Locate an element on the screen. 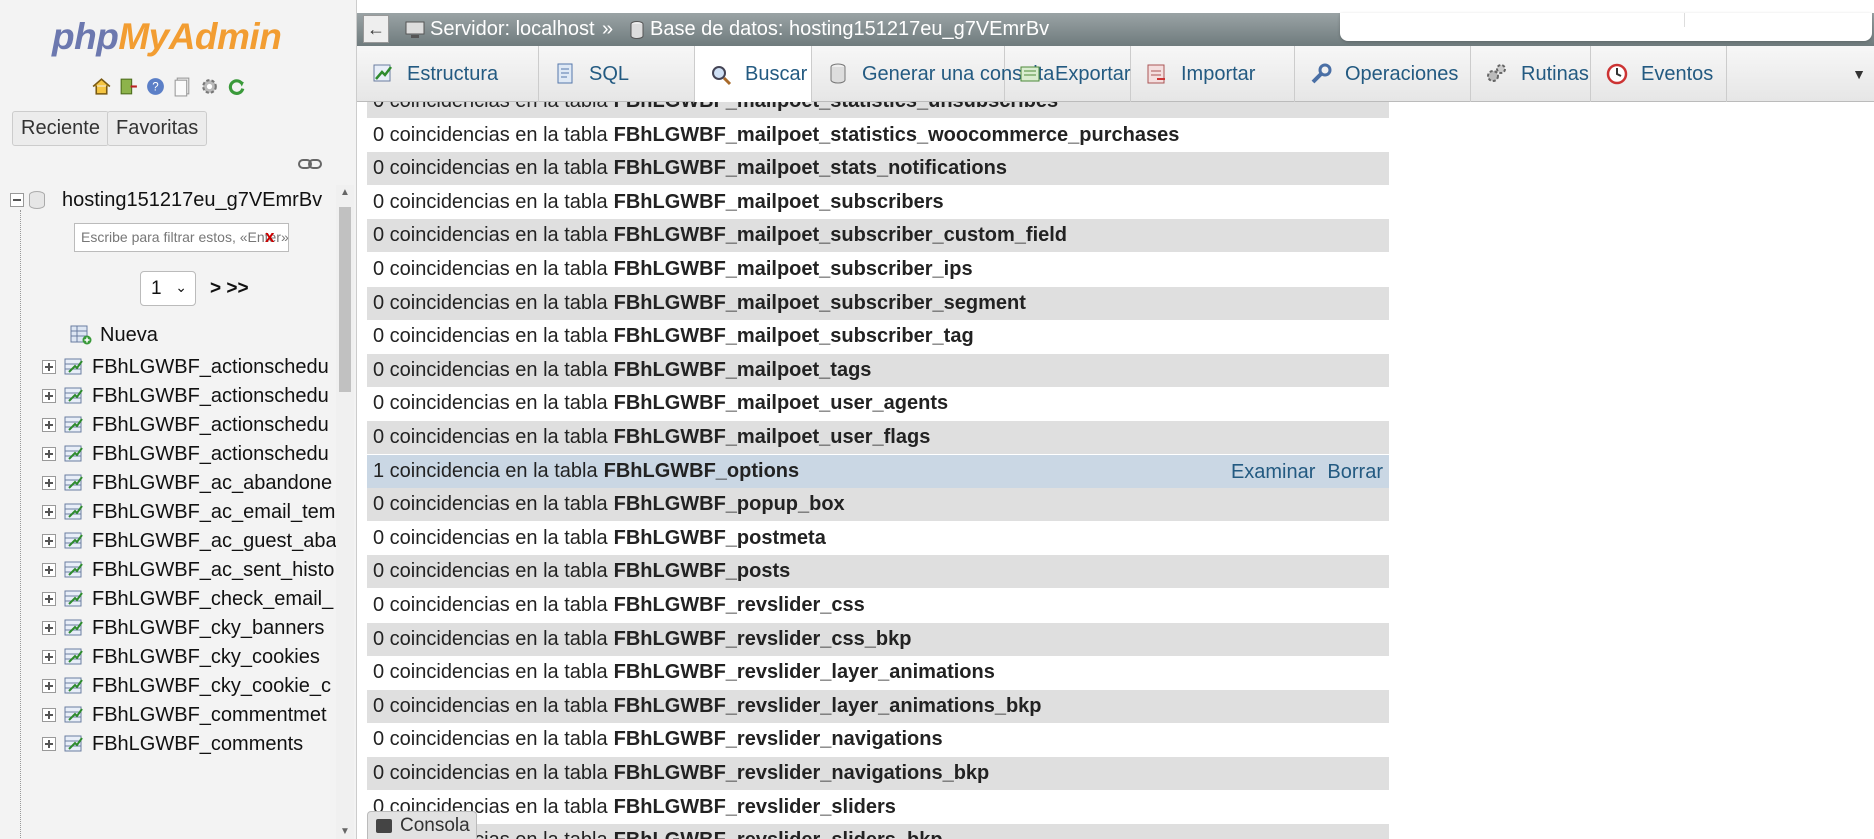 The image size is (1874, 839). home-icon is located at coordinates (101, 86).